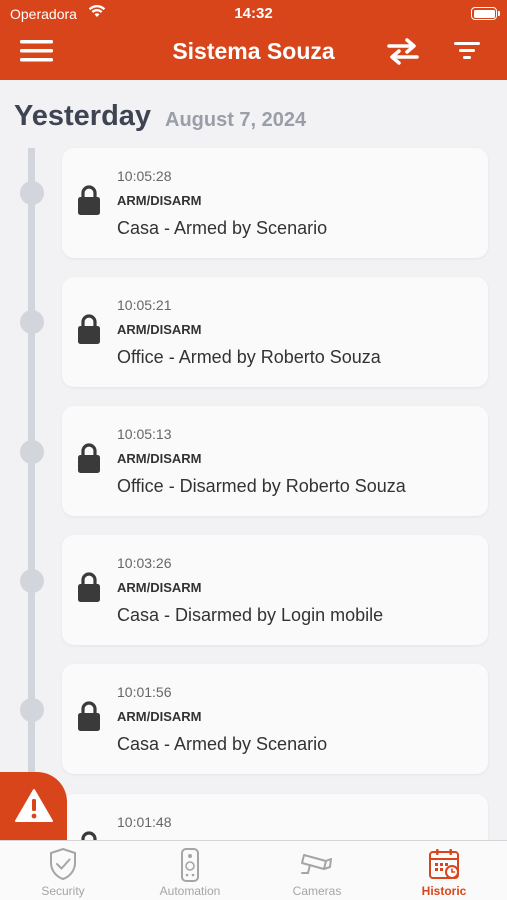  What do you see at coordinates (63, 891) in the screenshot?
I see `tab-label: Security` at bounding box center [63, 891].